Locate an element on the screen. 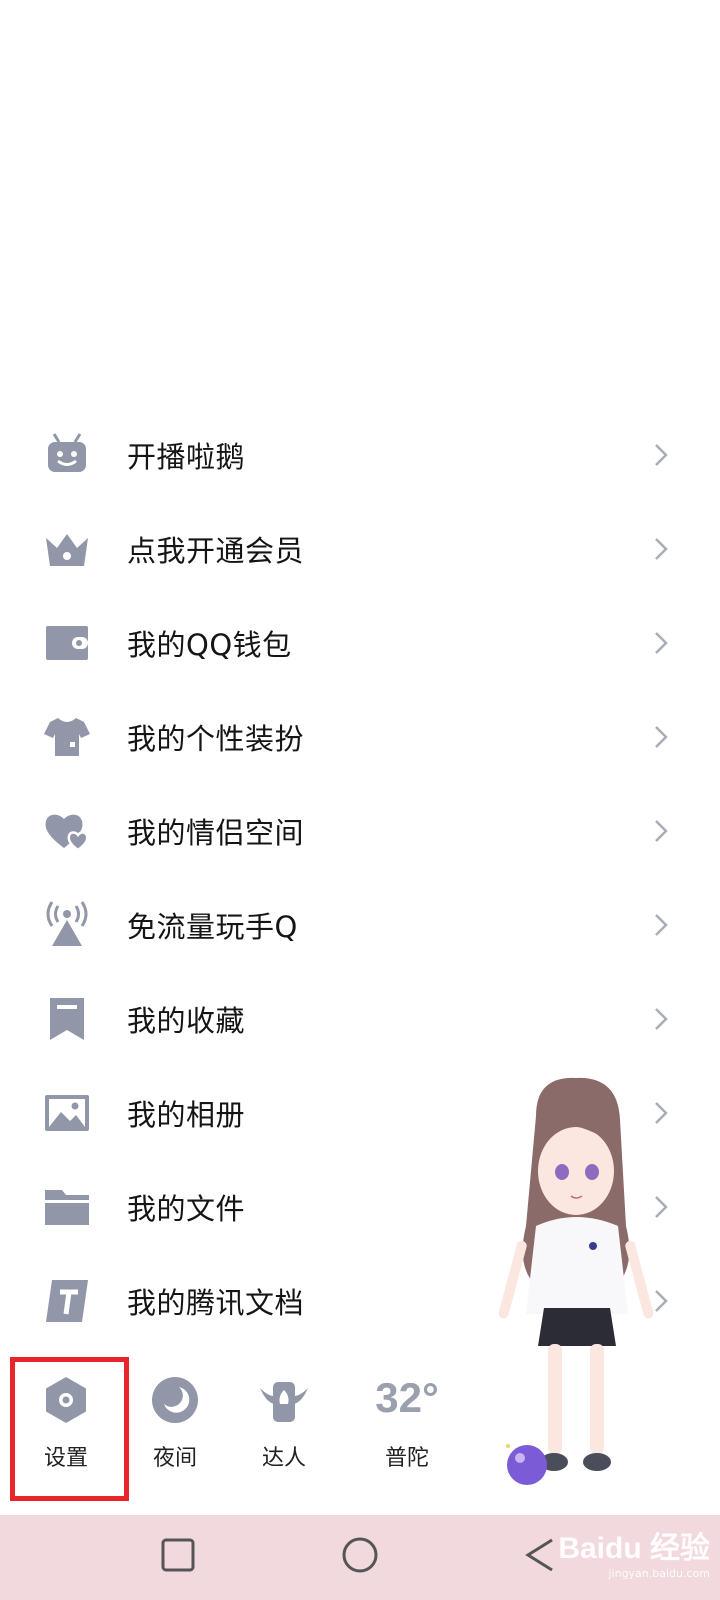  recent-apps-icon is located at coordinates (178, 1555).